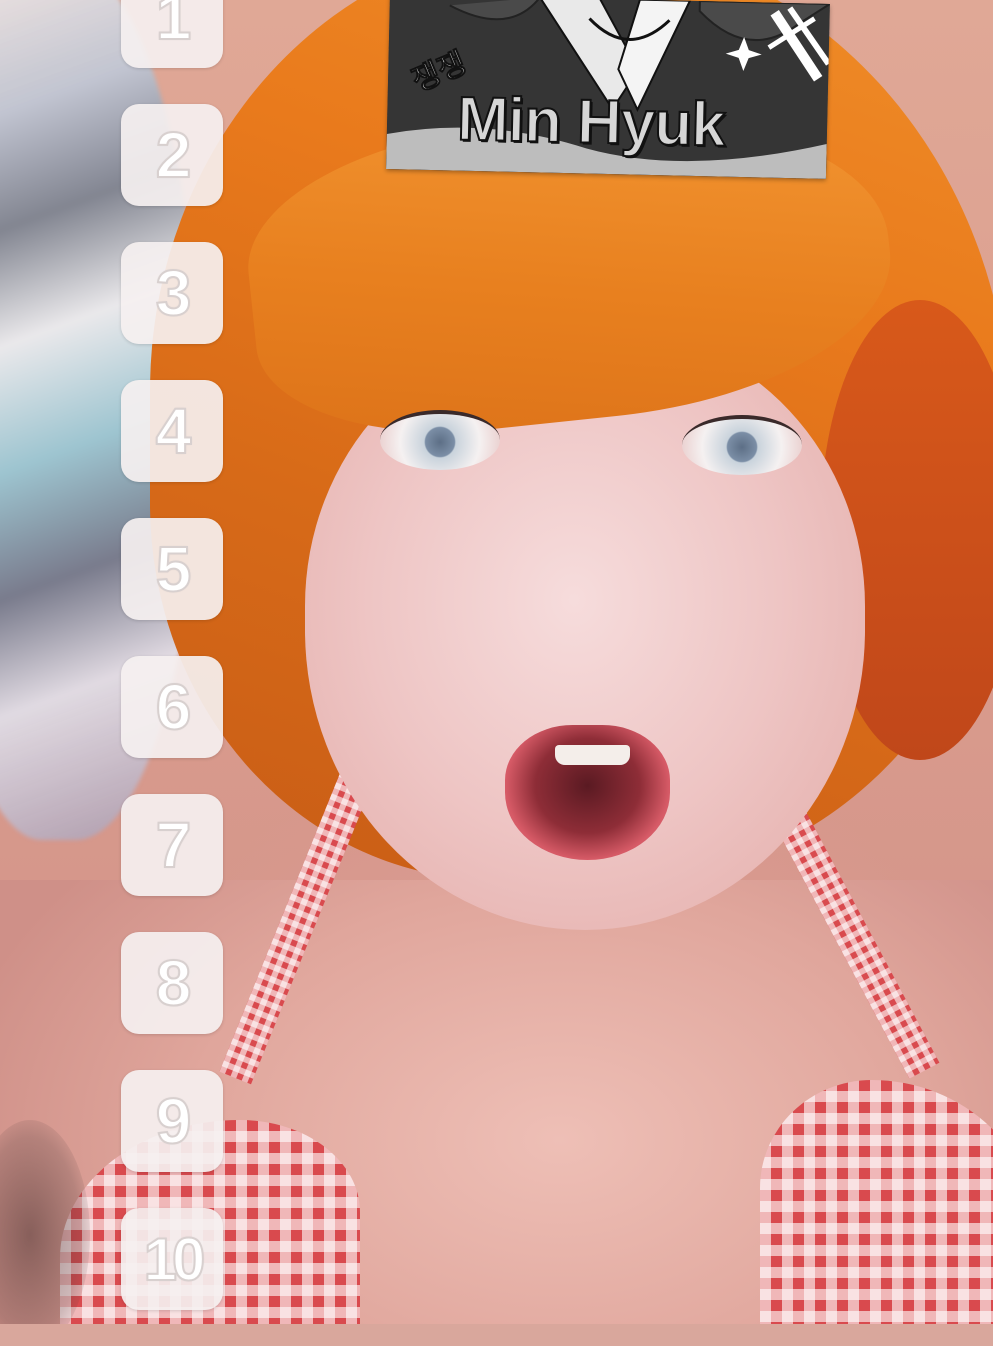  I want to click on number-label: 2, so click(174, 155).